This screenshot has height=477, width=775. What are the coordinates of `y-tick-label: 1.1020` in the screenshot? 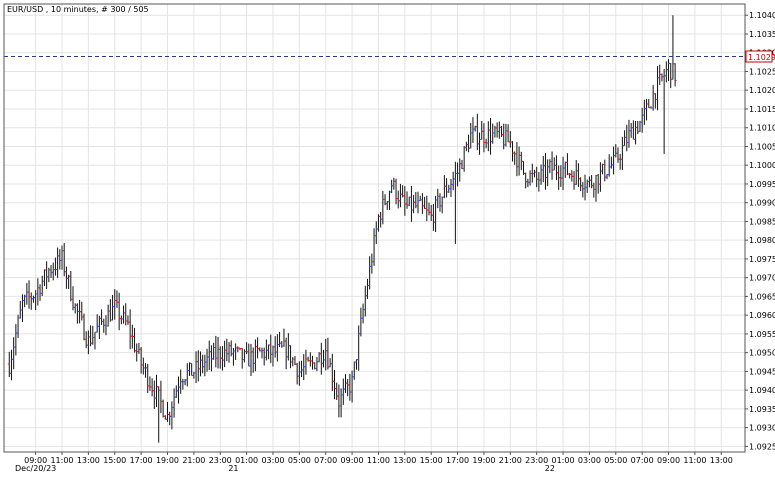 It's located at (762, 90).